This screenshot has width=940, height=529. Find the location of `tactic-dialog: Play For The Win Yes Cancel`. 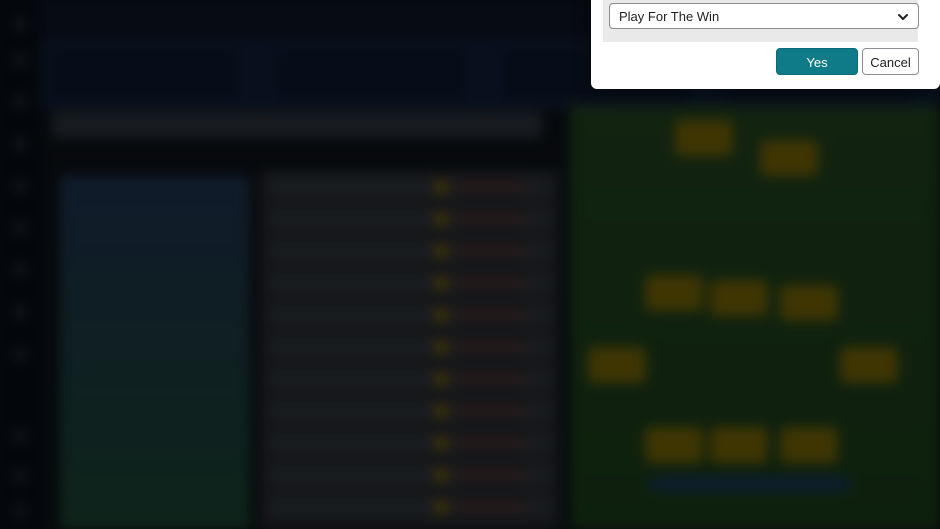

tactic-dialog: Play For The Win Yes Cancel is located at coordinates (765, 44).